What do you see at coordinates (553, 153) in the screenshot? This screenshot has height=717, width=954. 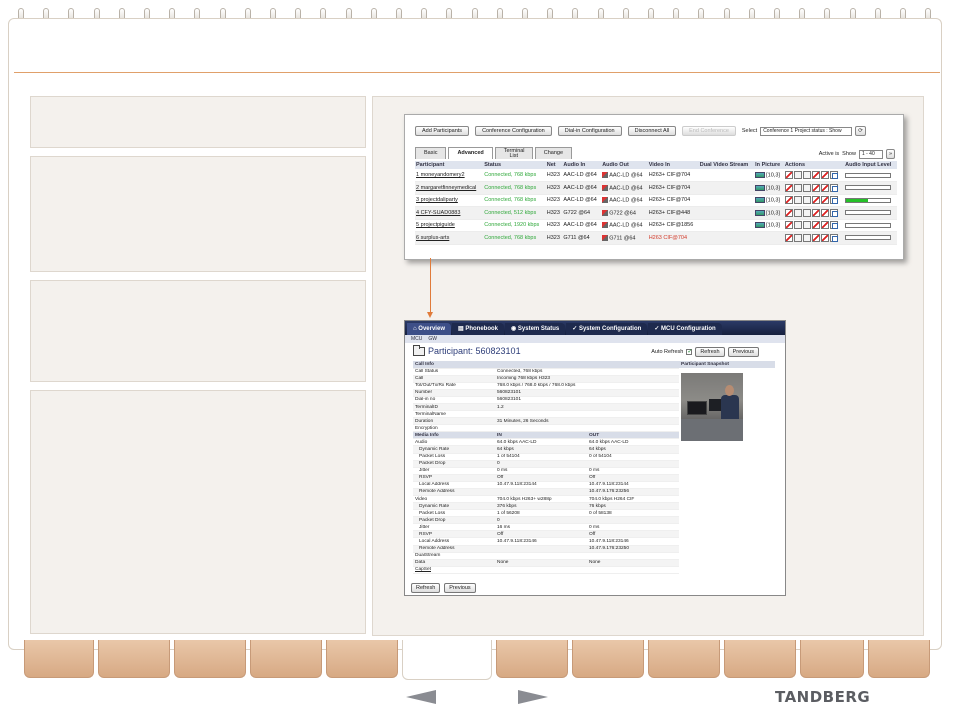 I see `tab-change: Change` at bounding box center [553, 153].